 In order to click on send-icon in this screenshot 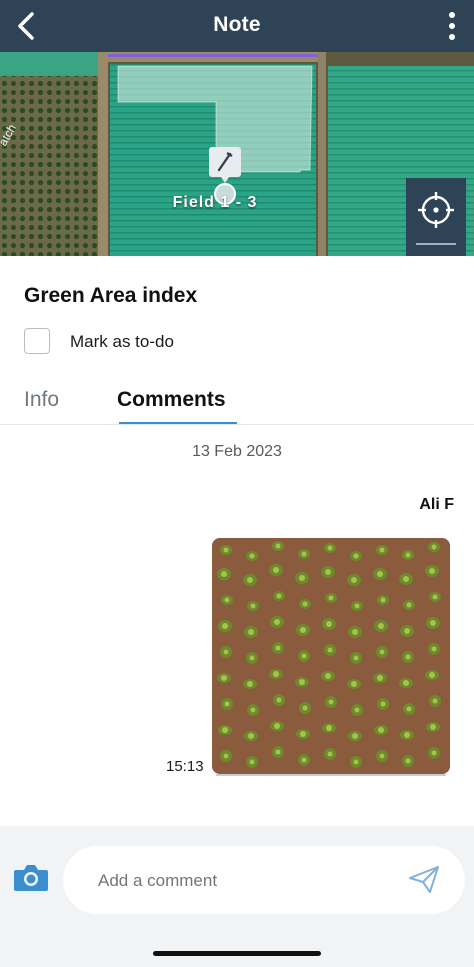, I will do `click(424, 879)`.